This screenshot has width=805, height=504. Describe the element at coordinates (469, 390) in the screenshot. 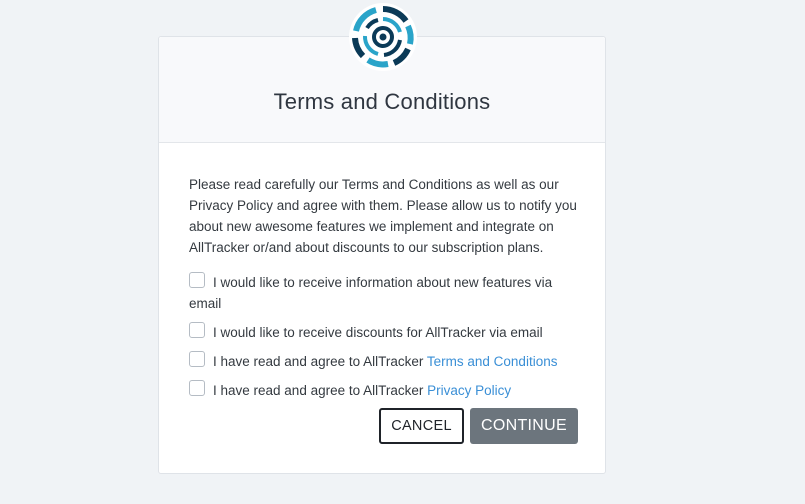

I see `privacy-policy-link: Privacy Policy` at that location.